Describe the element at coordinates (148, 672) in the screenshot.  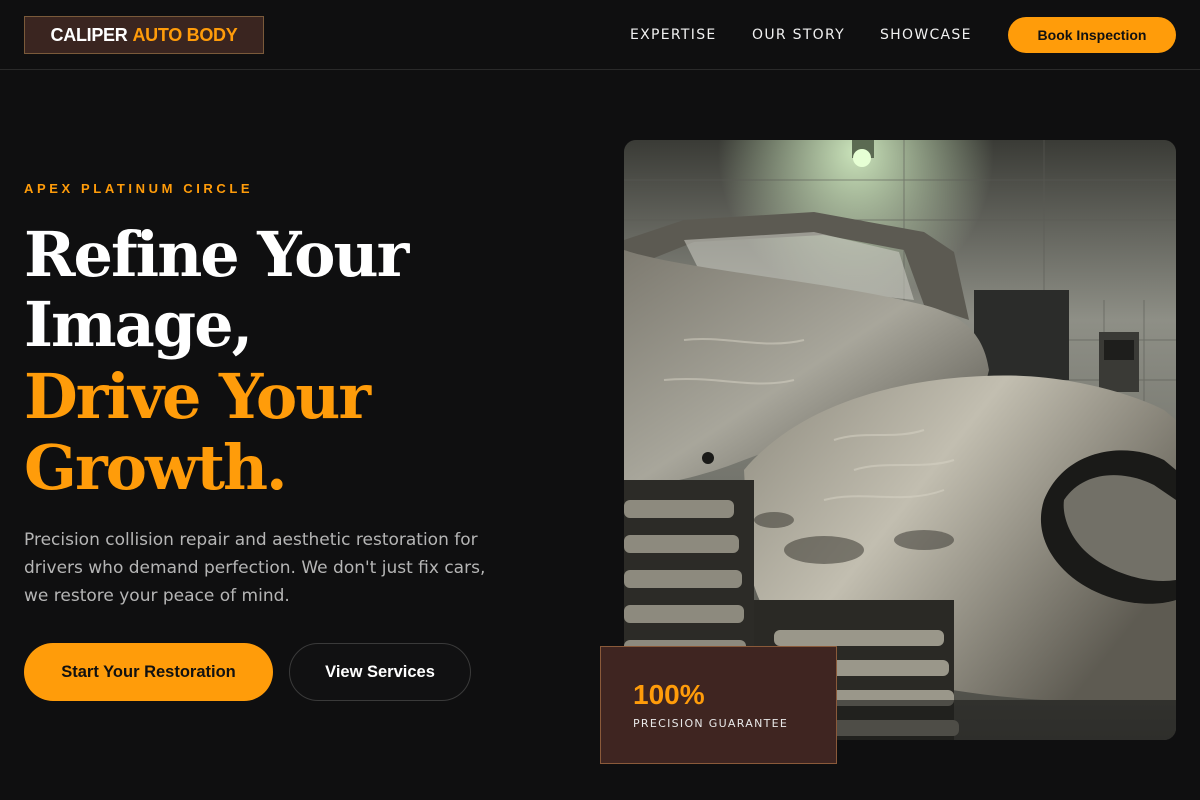
I see `start-restoration-button: Start Your Restoration` at that location.